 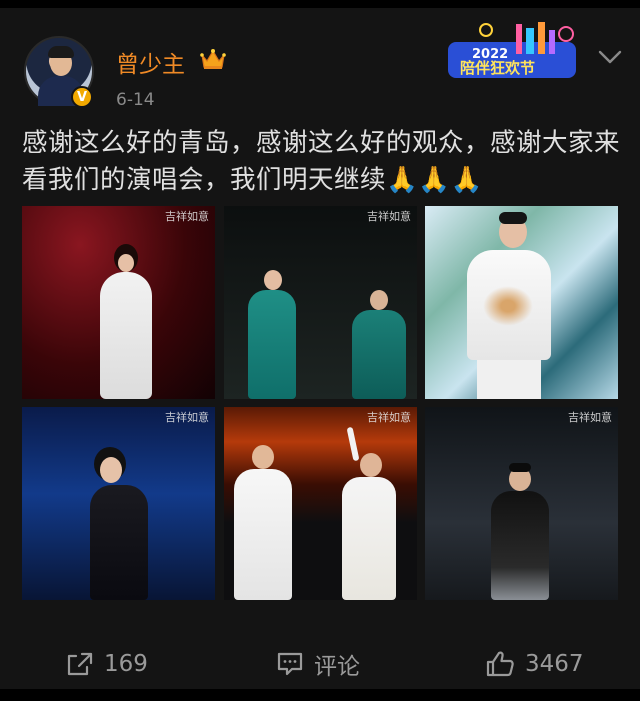 What do you see at coordinates (187, 216) in the screenshot?
I see `photo-watermark: 吉祥如意` at bounding box center [187, 216].